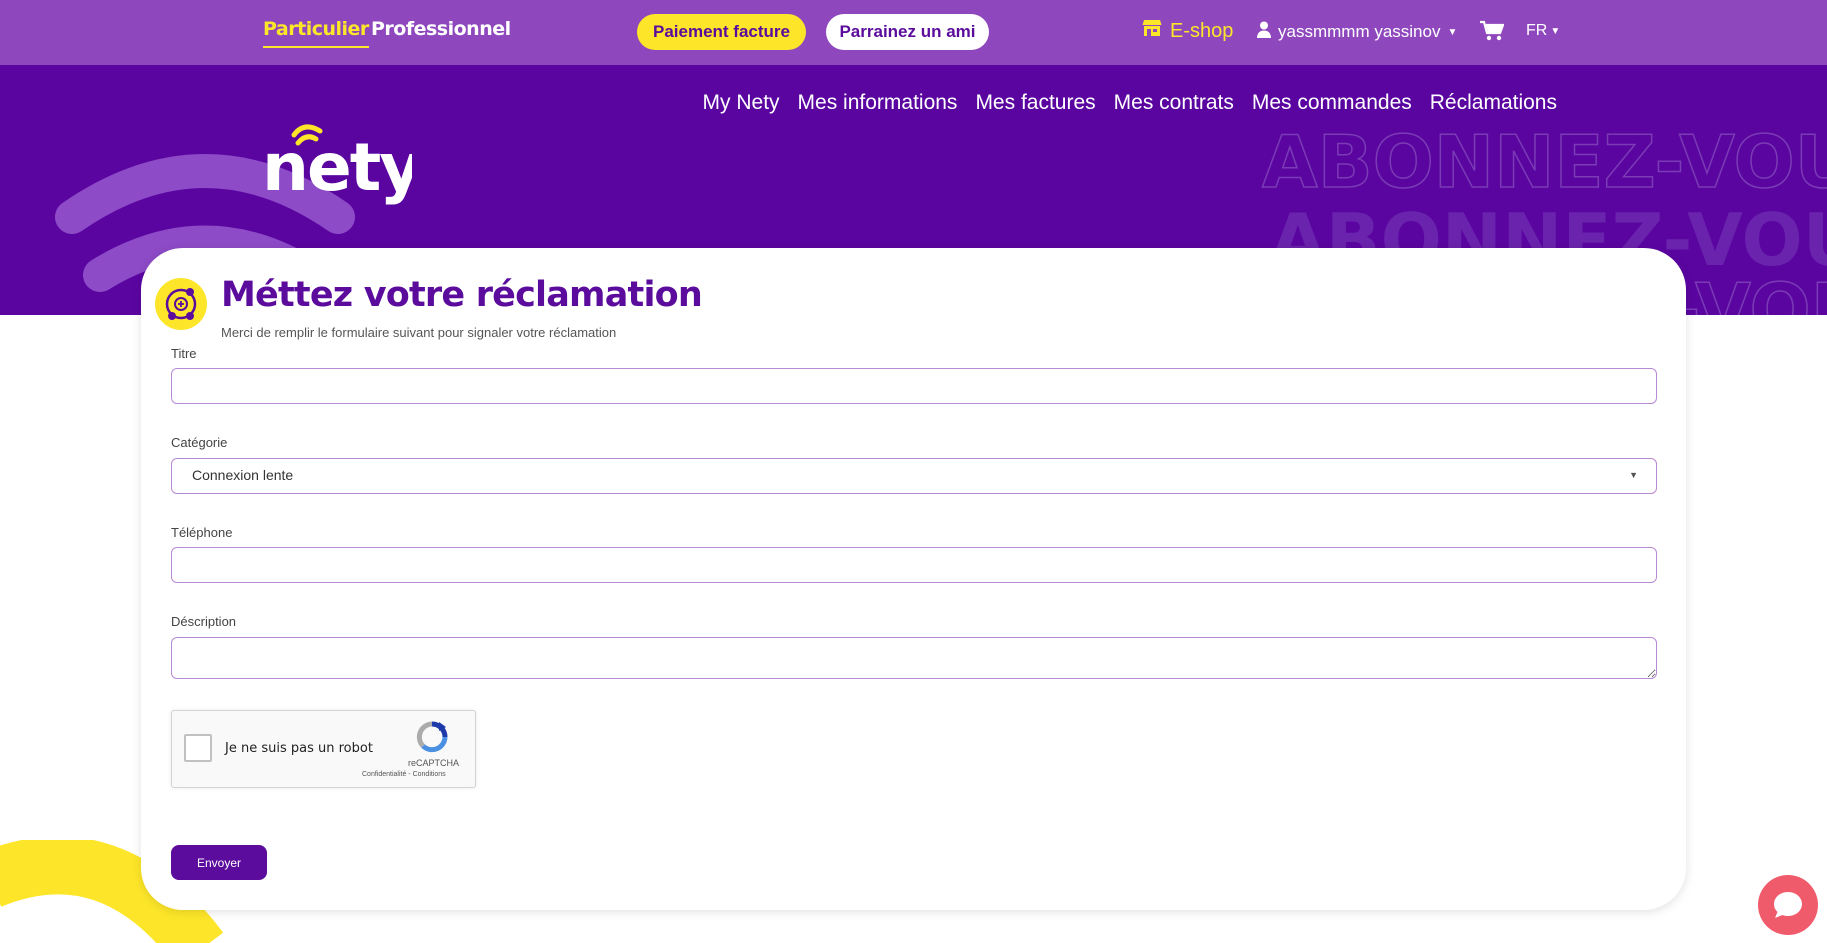 This screenshot has height=943, width=1827. Describe the element at coordinates (219, 862) in the screenshot. I see `submit-button: Envoyer` at that location.